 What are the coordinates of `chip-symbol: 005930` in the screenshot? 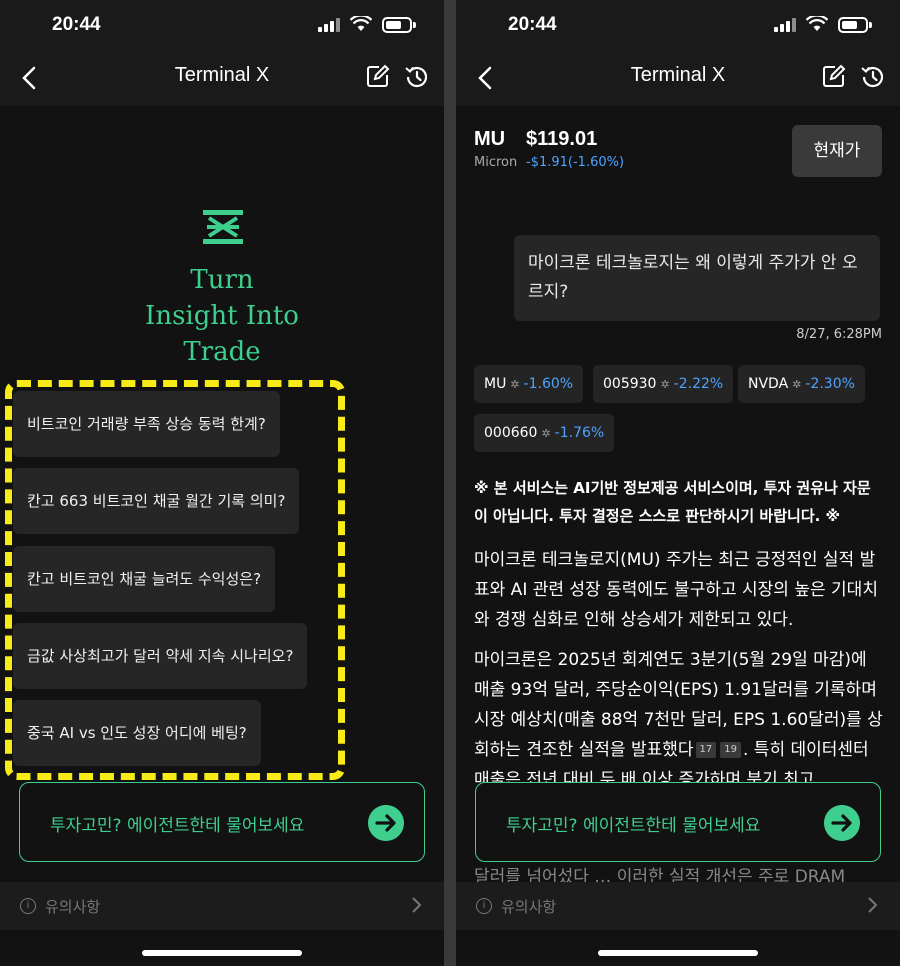 It's located at (630, 384).